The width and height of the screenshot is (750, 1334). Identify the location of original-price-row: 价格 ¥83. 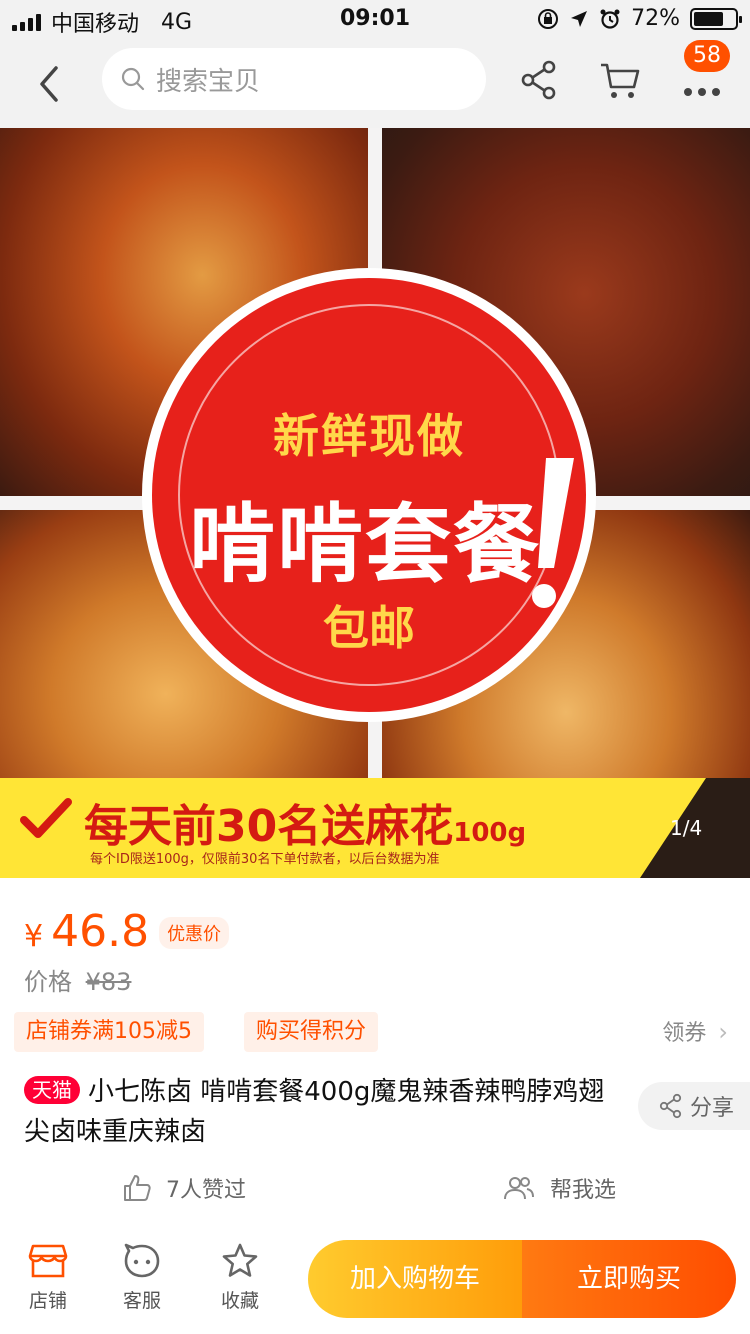
(77, 979).